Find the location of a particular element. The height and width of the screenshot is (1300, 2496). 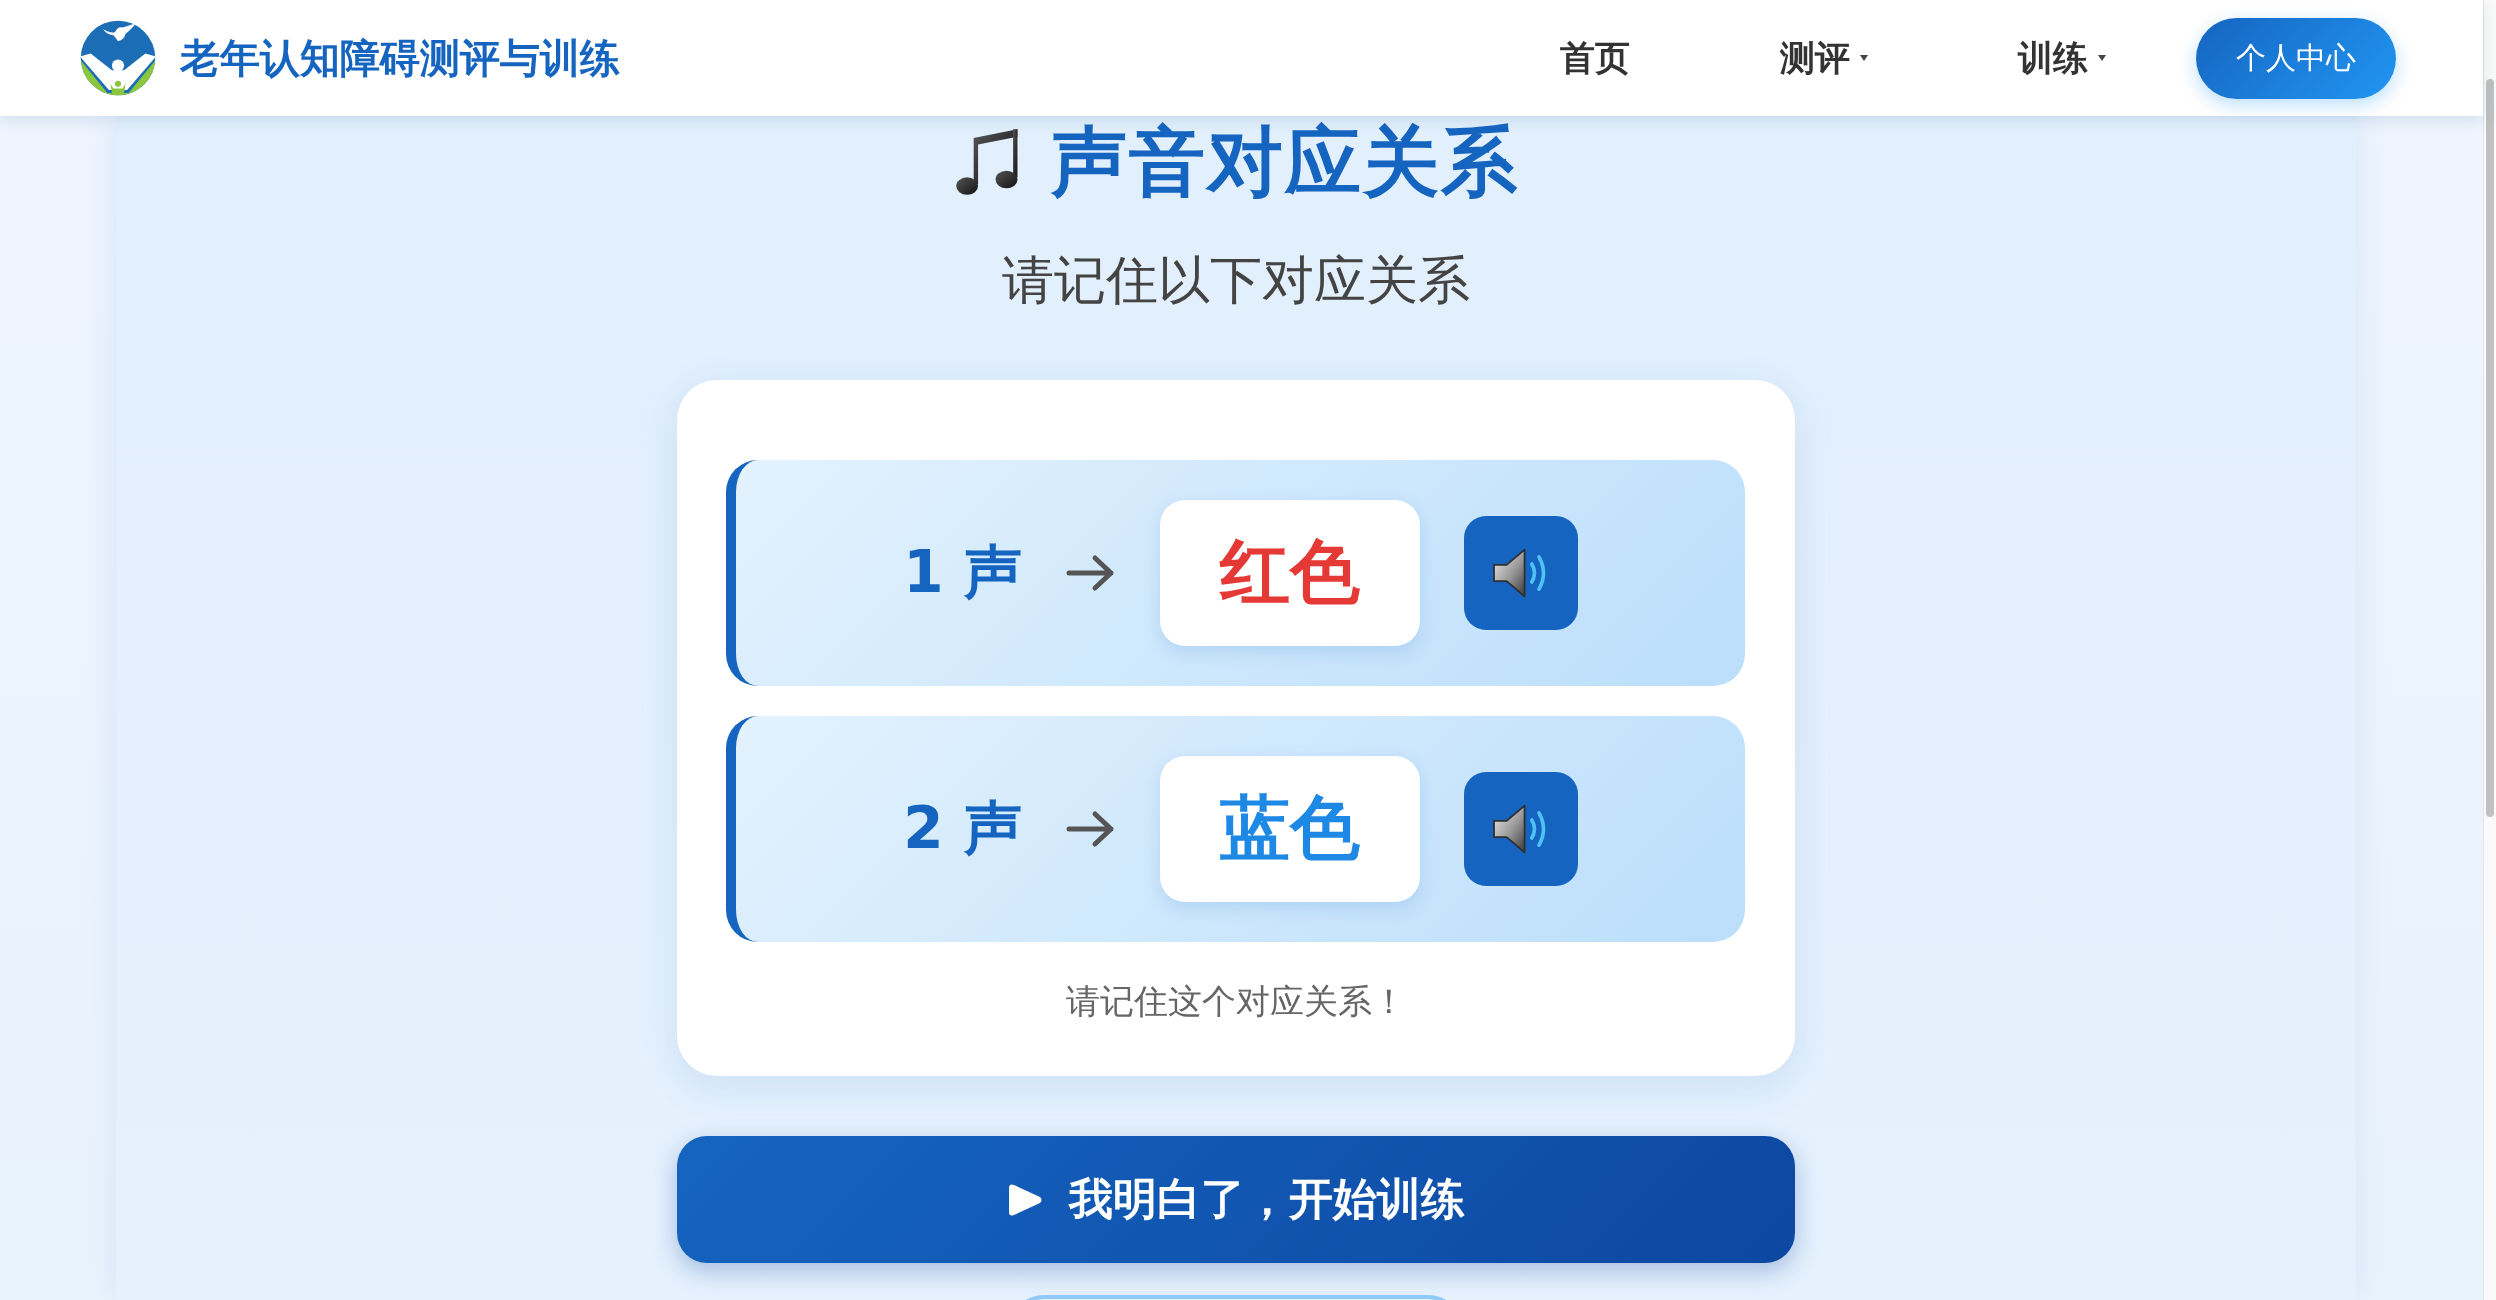

page-title: 声音对应关系 is located at coordinates (1284, 161).